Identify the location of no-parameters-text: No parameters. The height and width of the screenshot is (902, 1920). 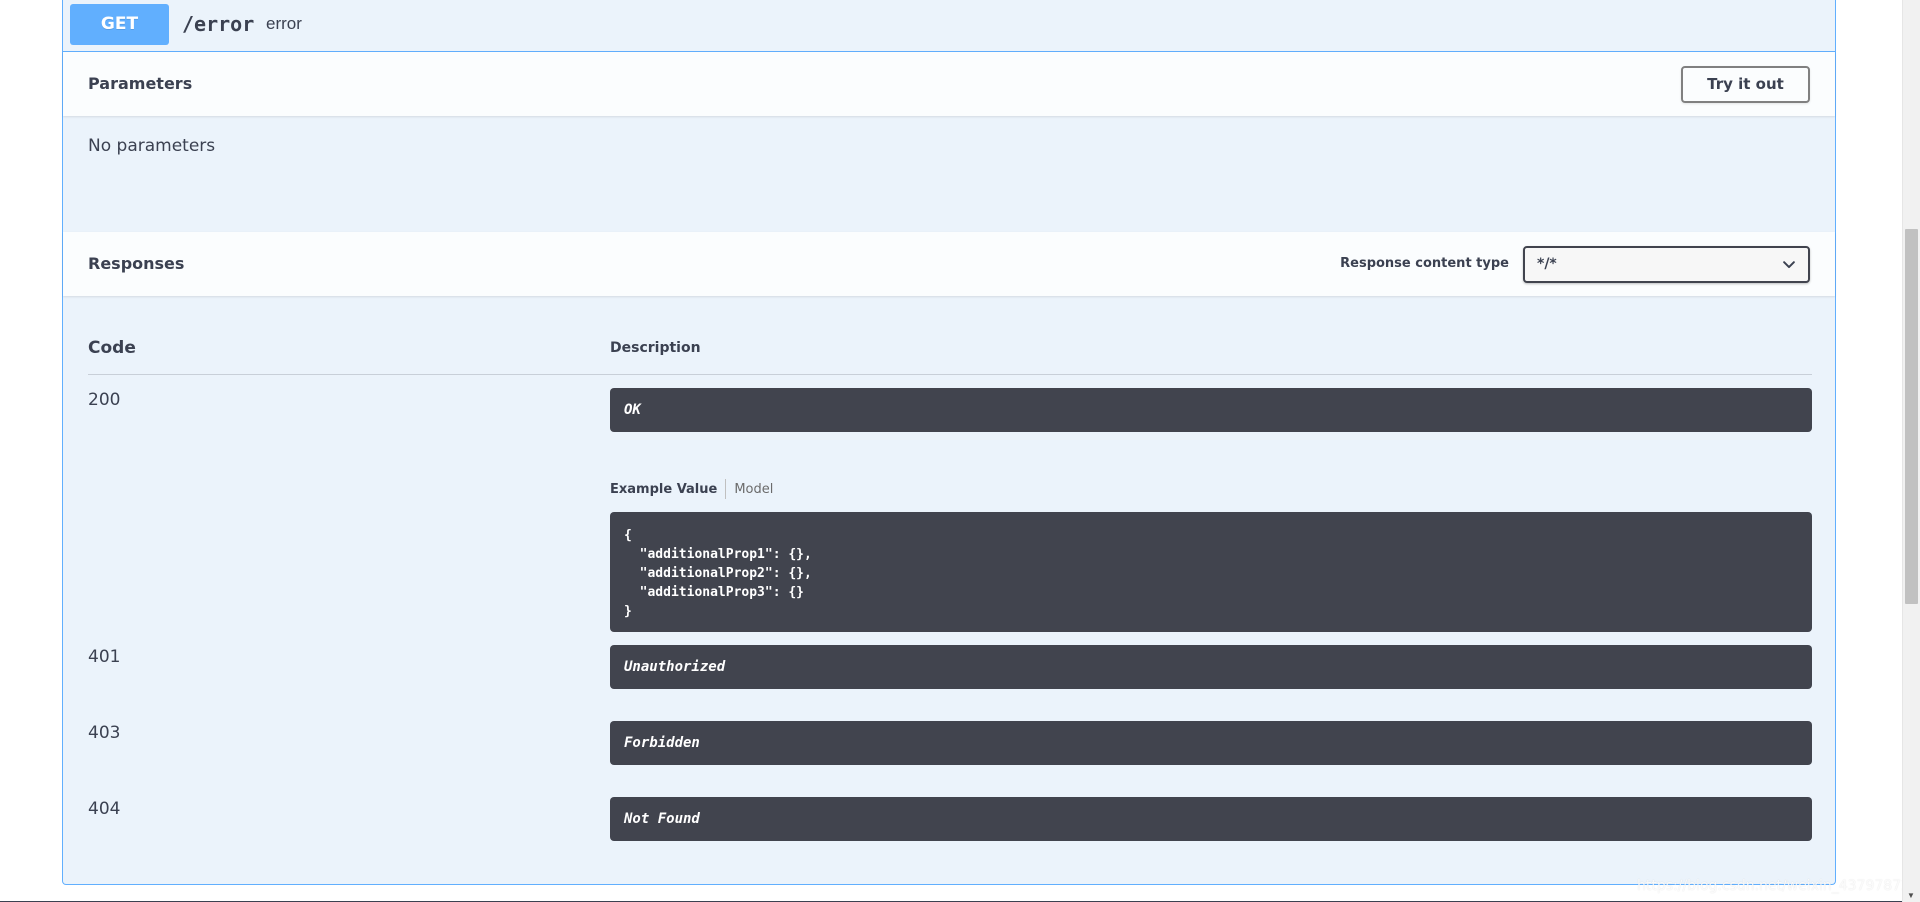
(152, 146).